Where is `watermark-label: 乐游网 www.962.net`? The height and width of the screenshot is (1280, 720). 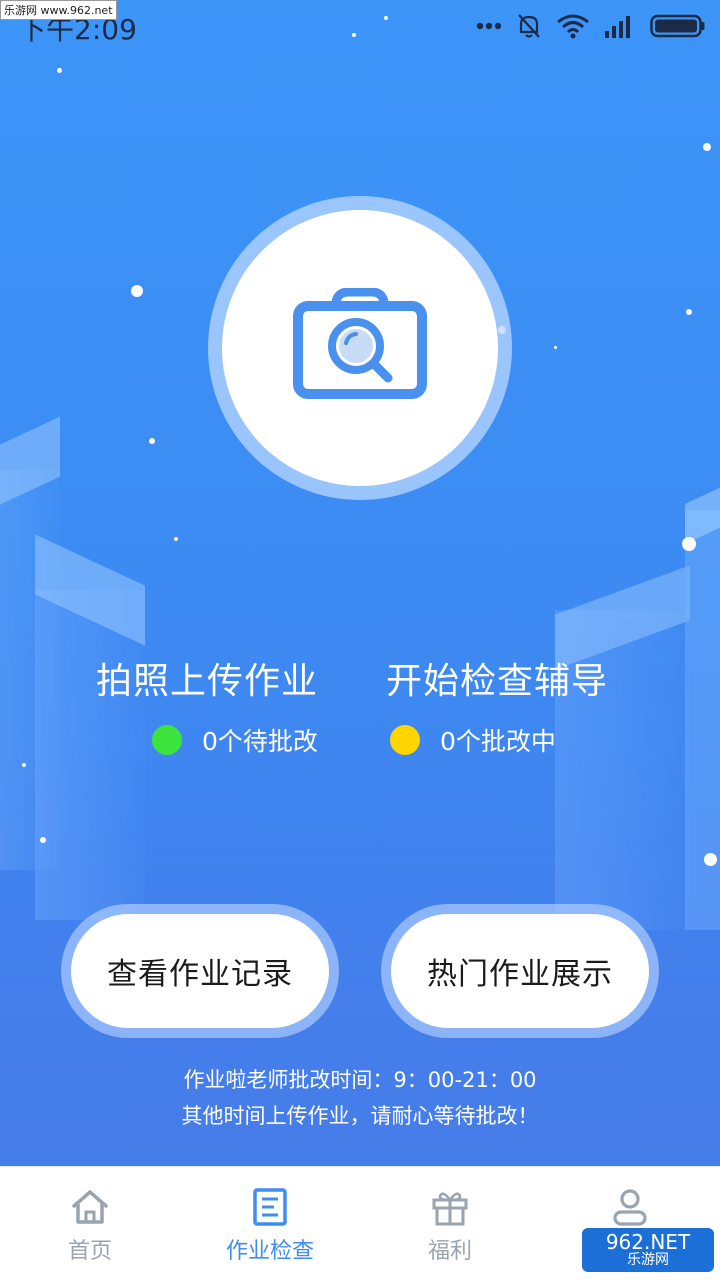 watermark-label: 乐游网 www.962.net is located at coordinates (58, 10).